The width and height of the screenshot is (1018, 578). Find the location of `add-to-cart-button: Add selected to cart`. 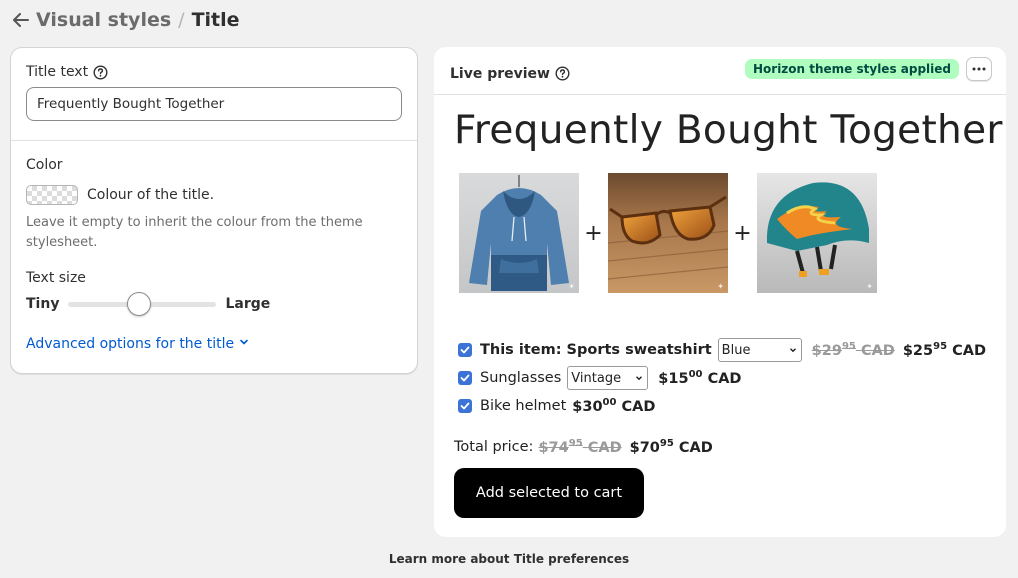

add-to-cart-button: Add selected to cart is located at coordinates (549, 493).